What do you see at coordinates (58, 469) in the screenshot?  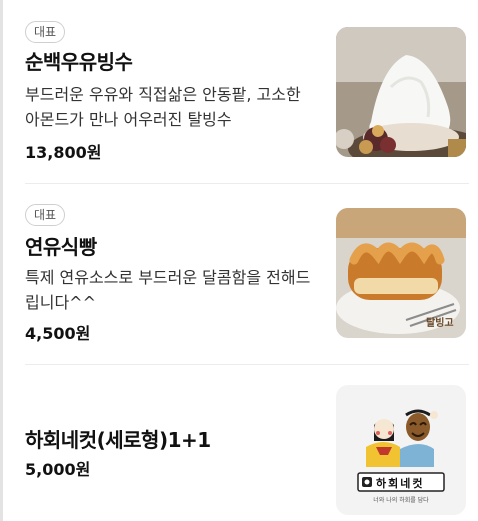 I see `menu-item-price: 5,000원` at bounding box center [58, 469].